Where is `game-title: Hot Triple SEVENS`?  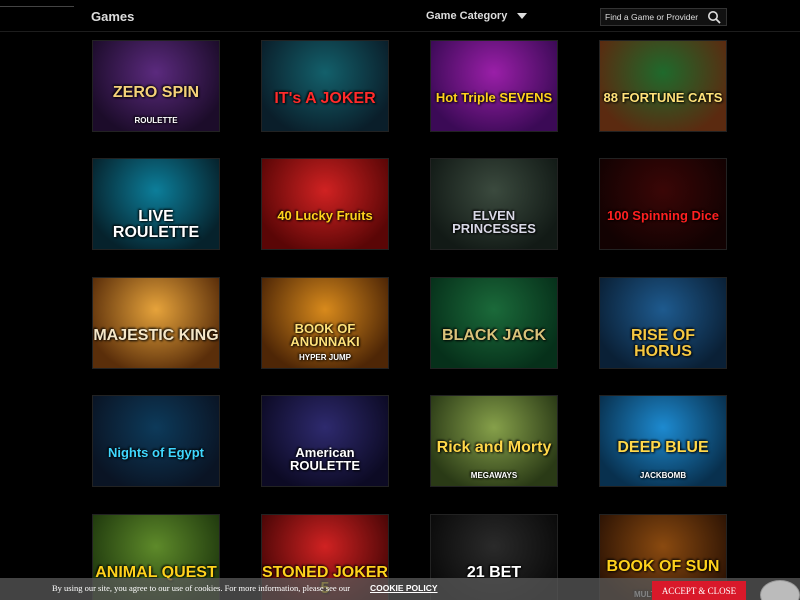 game-title: Hot Triple SEVENS is located at coordinates (494, 97).